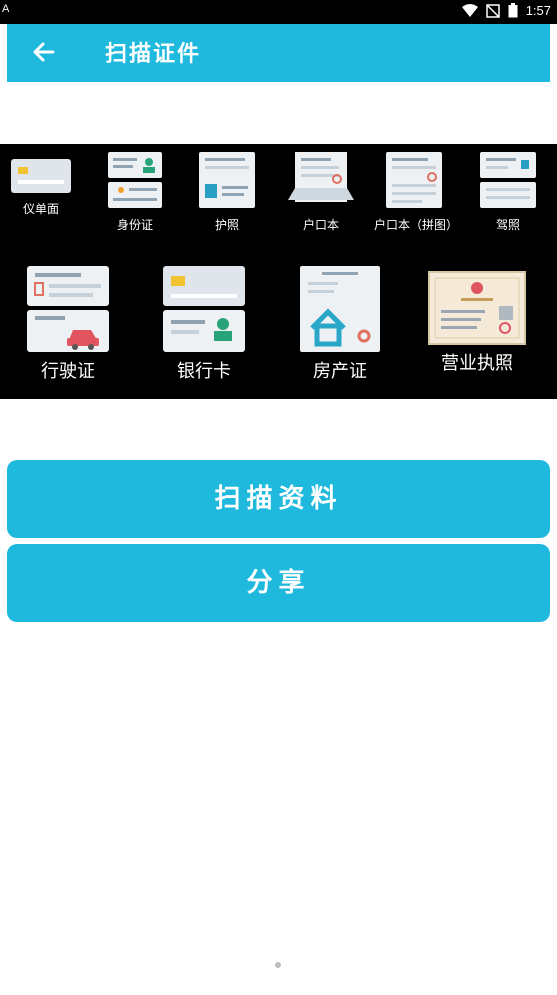 The width and height of the screenshot is (557, 995). I want to click on vehicle-license-icon, so click(68, 309).